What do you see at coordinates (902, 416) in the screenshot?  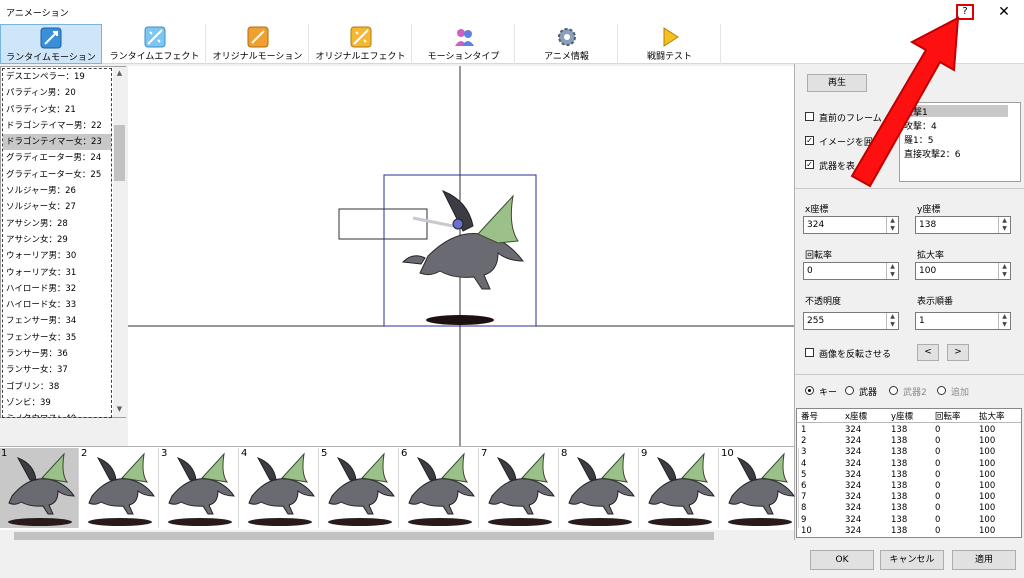 I see `grid-column-header: y座標` at bounding box center [902, 416].